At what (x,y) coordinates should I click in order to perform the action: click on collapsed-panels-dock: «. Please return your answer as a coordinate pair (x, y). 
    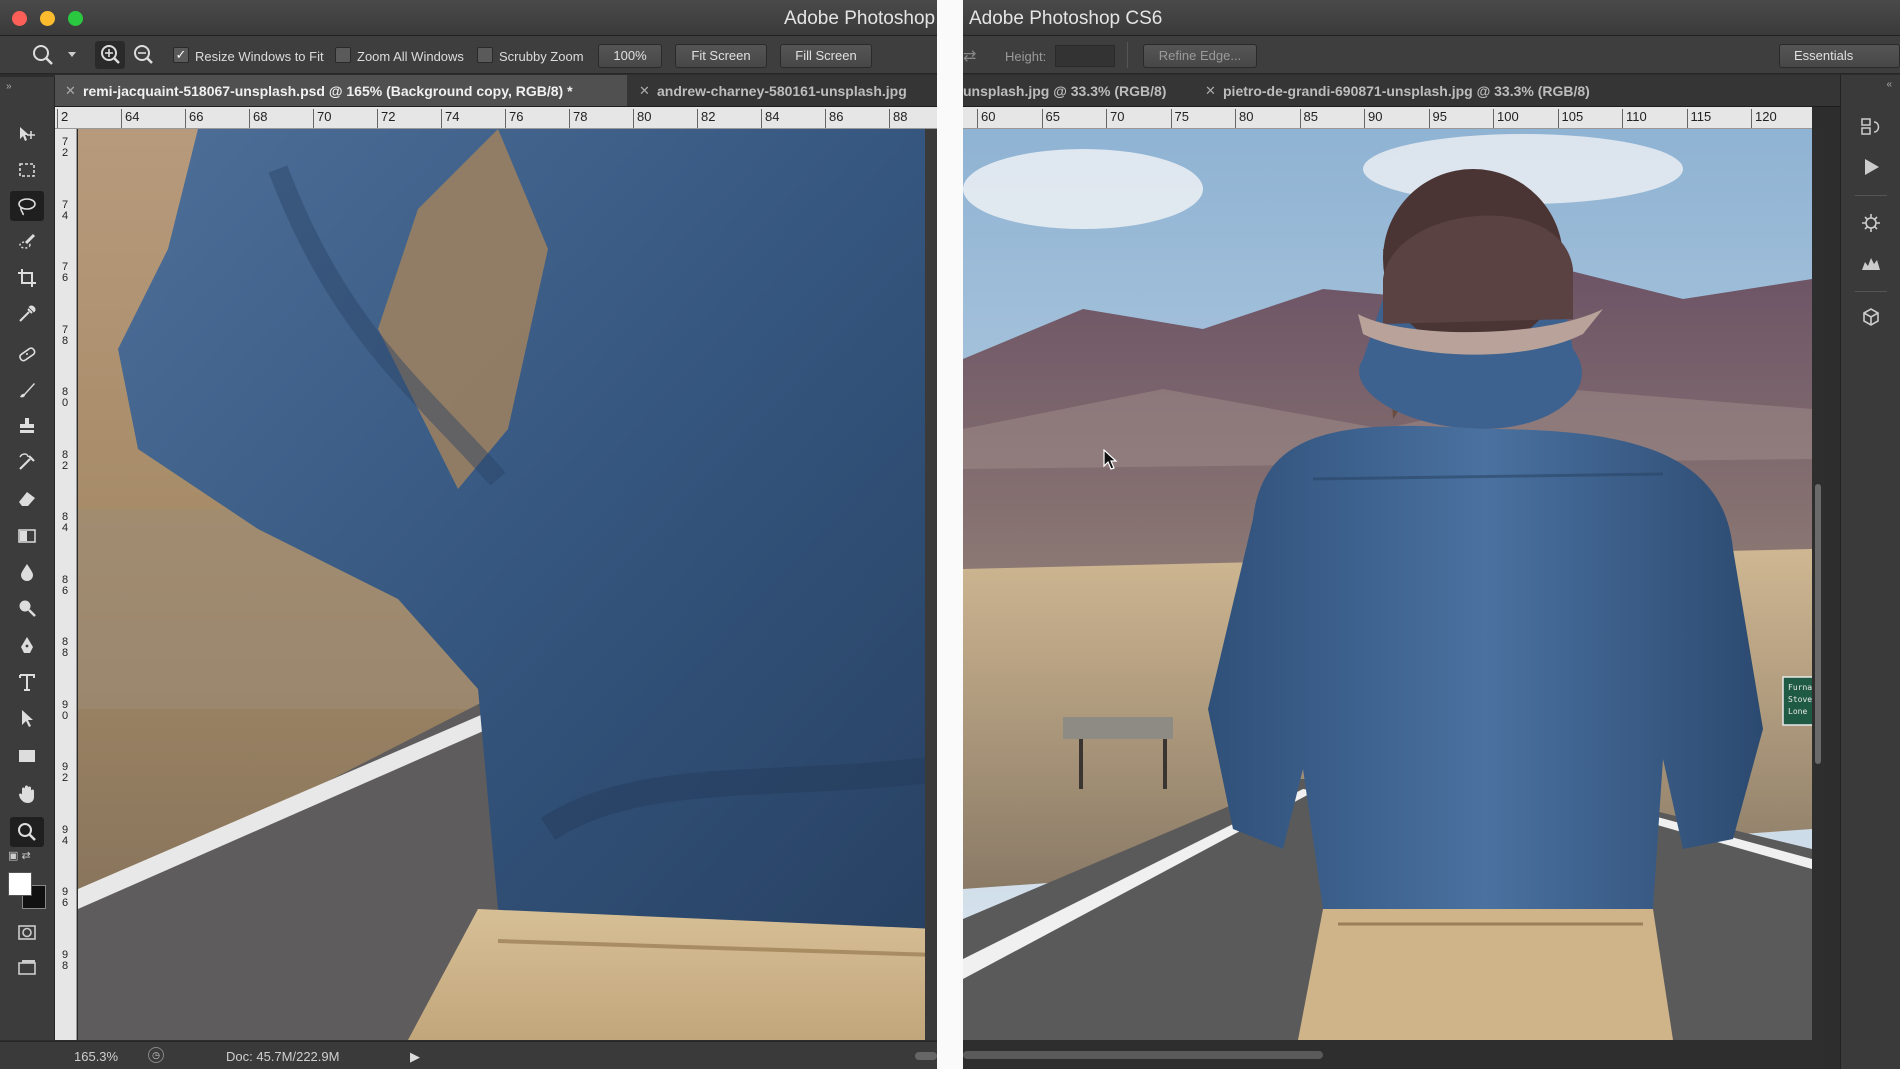
    Looking at the image, I should click on (1870, 572).